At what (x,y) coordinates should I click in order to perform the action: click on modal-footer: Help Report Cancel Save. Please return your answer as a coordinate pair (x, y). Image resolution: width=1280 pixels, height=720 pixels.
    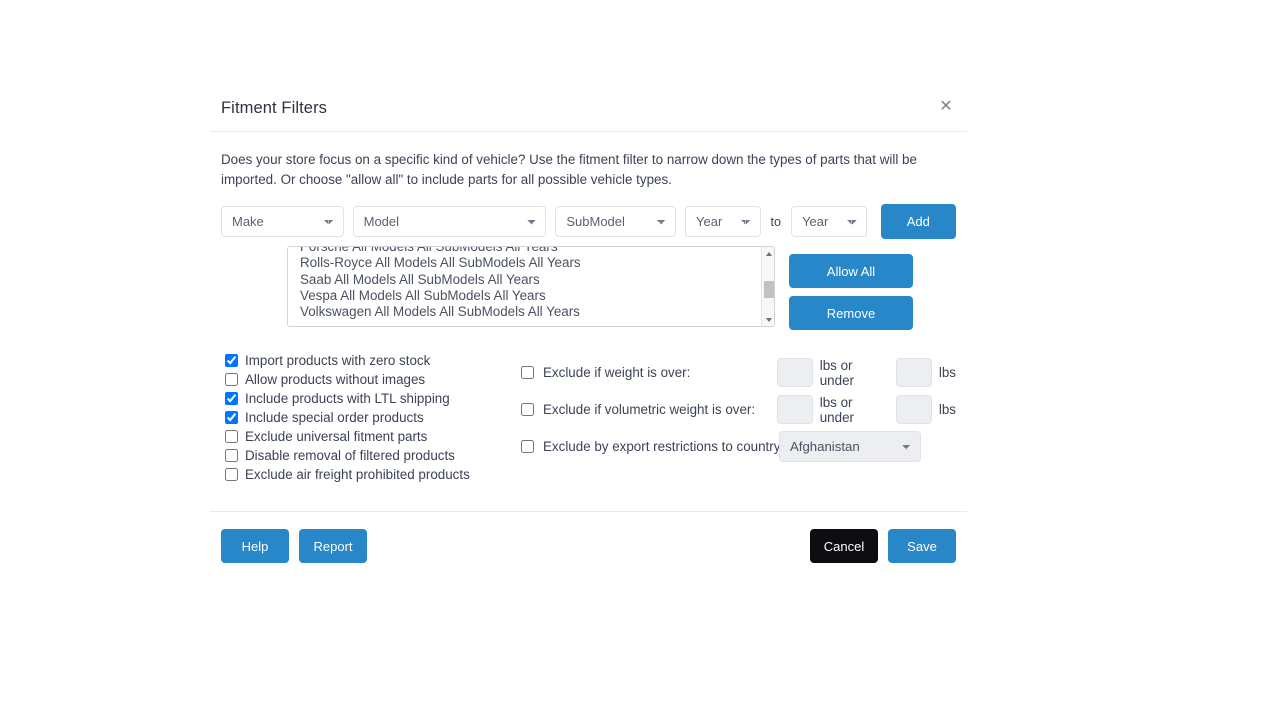
    Looking at the image, I should click on (588, 537).